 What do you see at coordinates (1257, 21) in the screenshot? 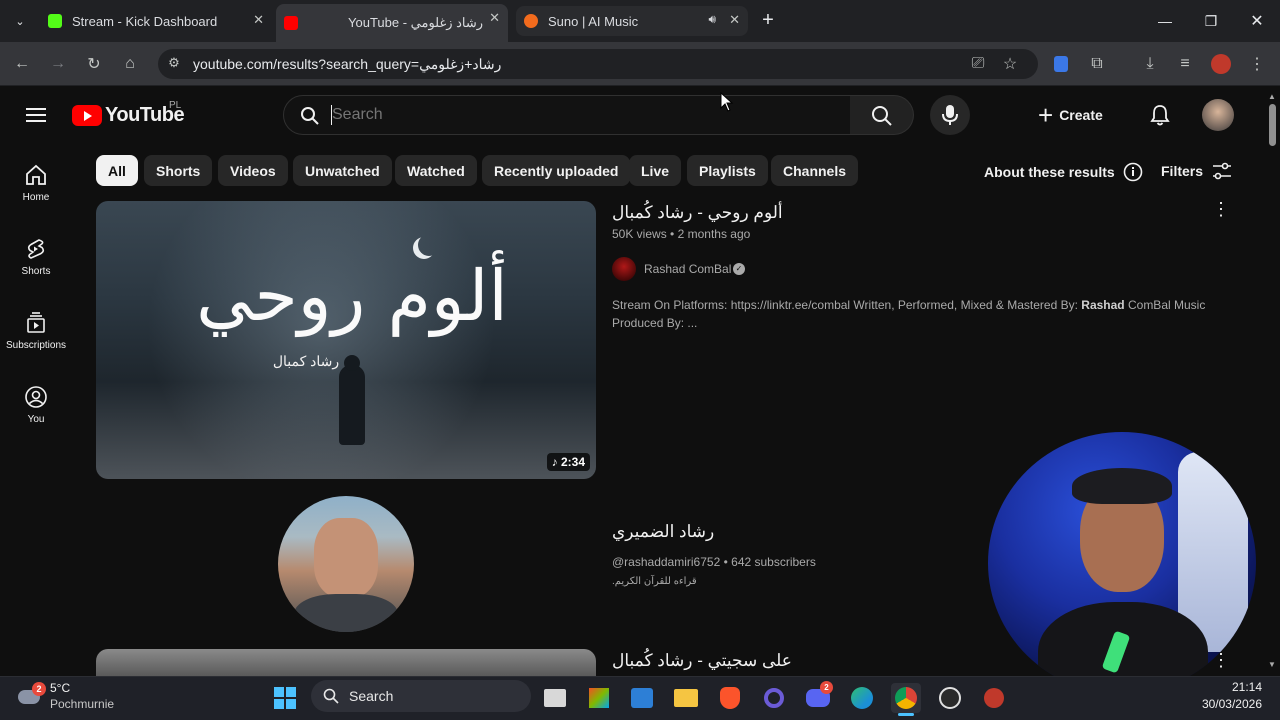
I see `close-window-button: ✕` at bounding box center [1257, 21].